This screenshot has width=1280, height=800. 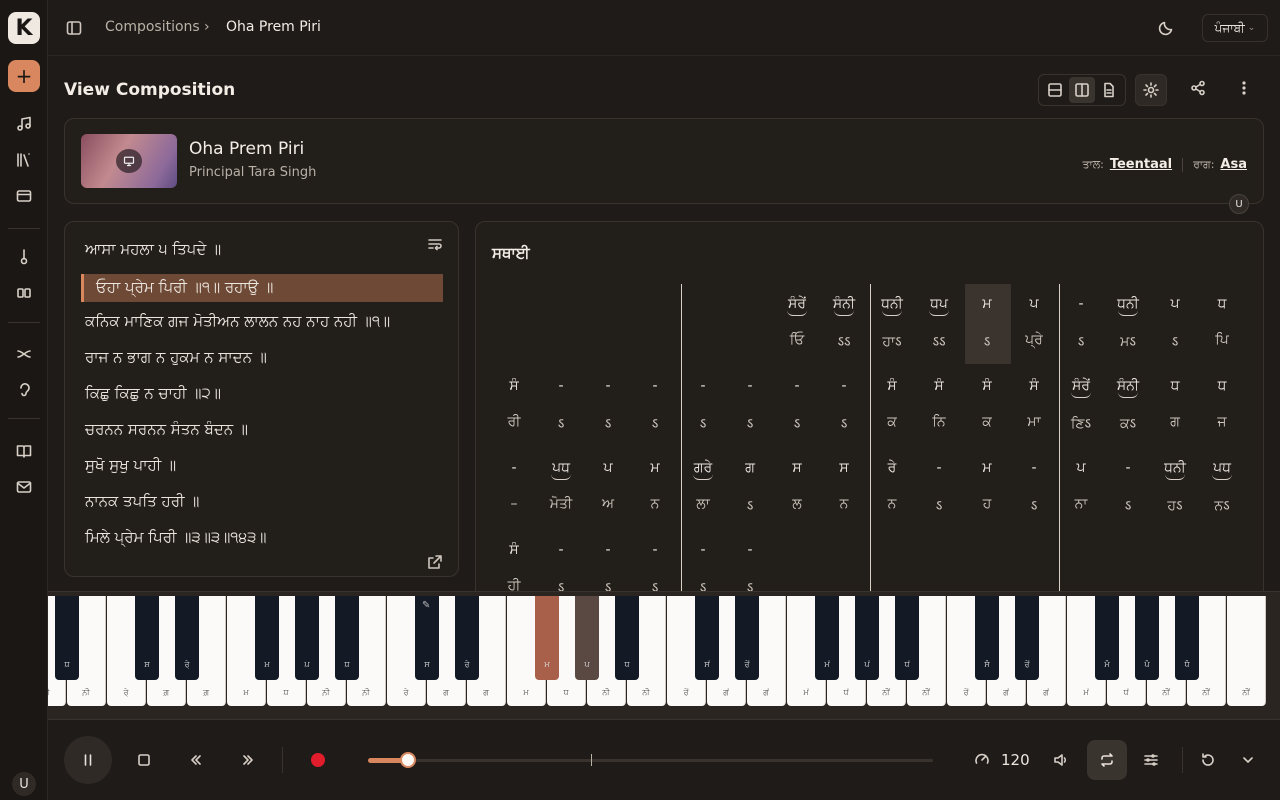 I want to click on view-document-icon, so click(x=1109, y=90).